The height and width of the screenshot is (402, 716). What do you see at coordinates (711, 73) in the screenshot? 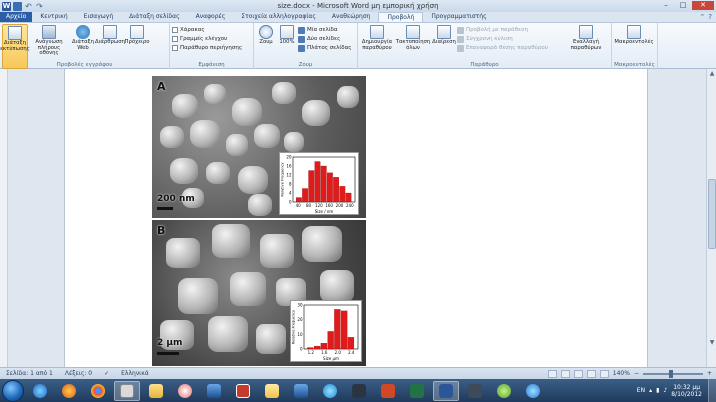
I see `scroll-up-icon: ▲` at bounding box center [711, 73].